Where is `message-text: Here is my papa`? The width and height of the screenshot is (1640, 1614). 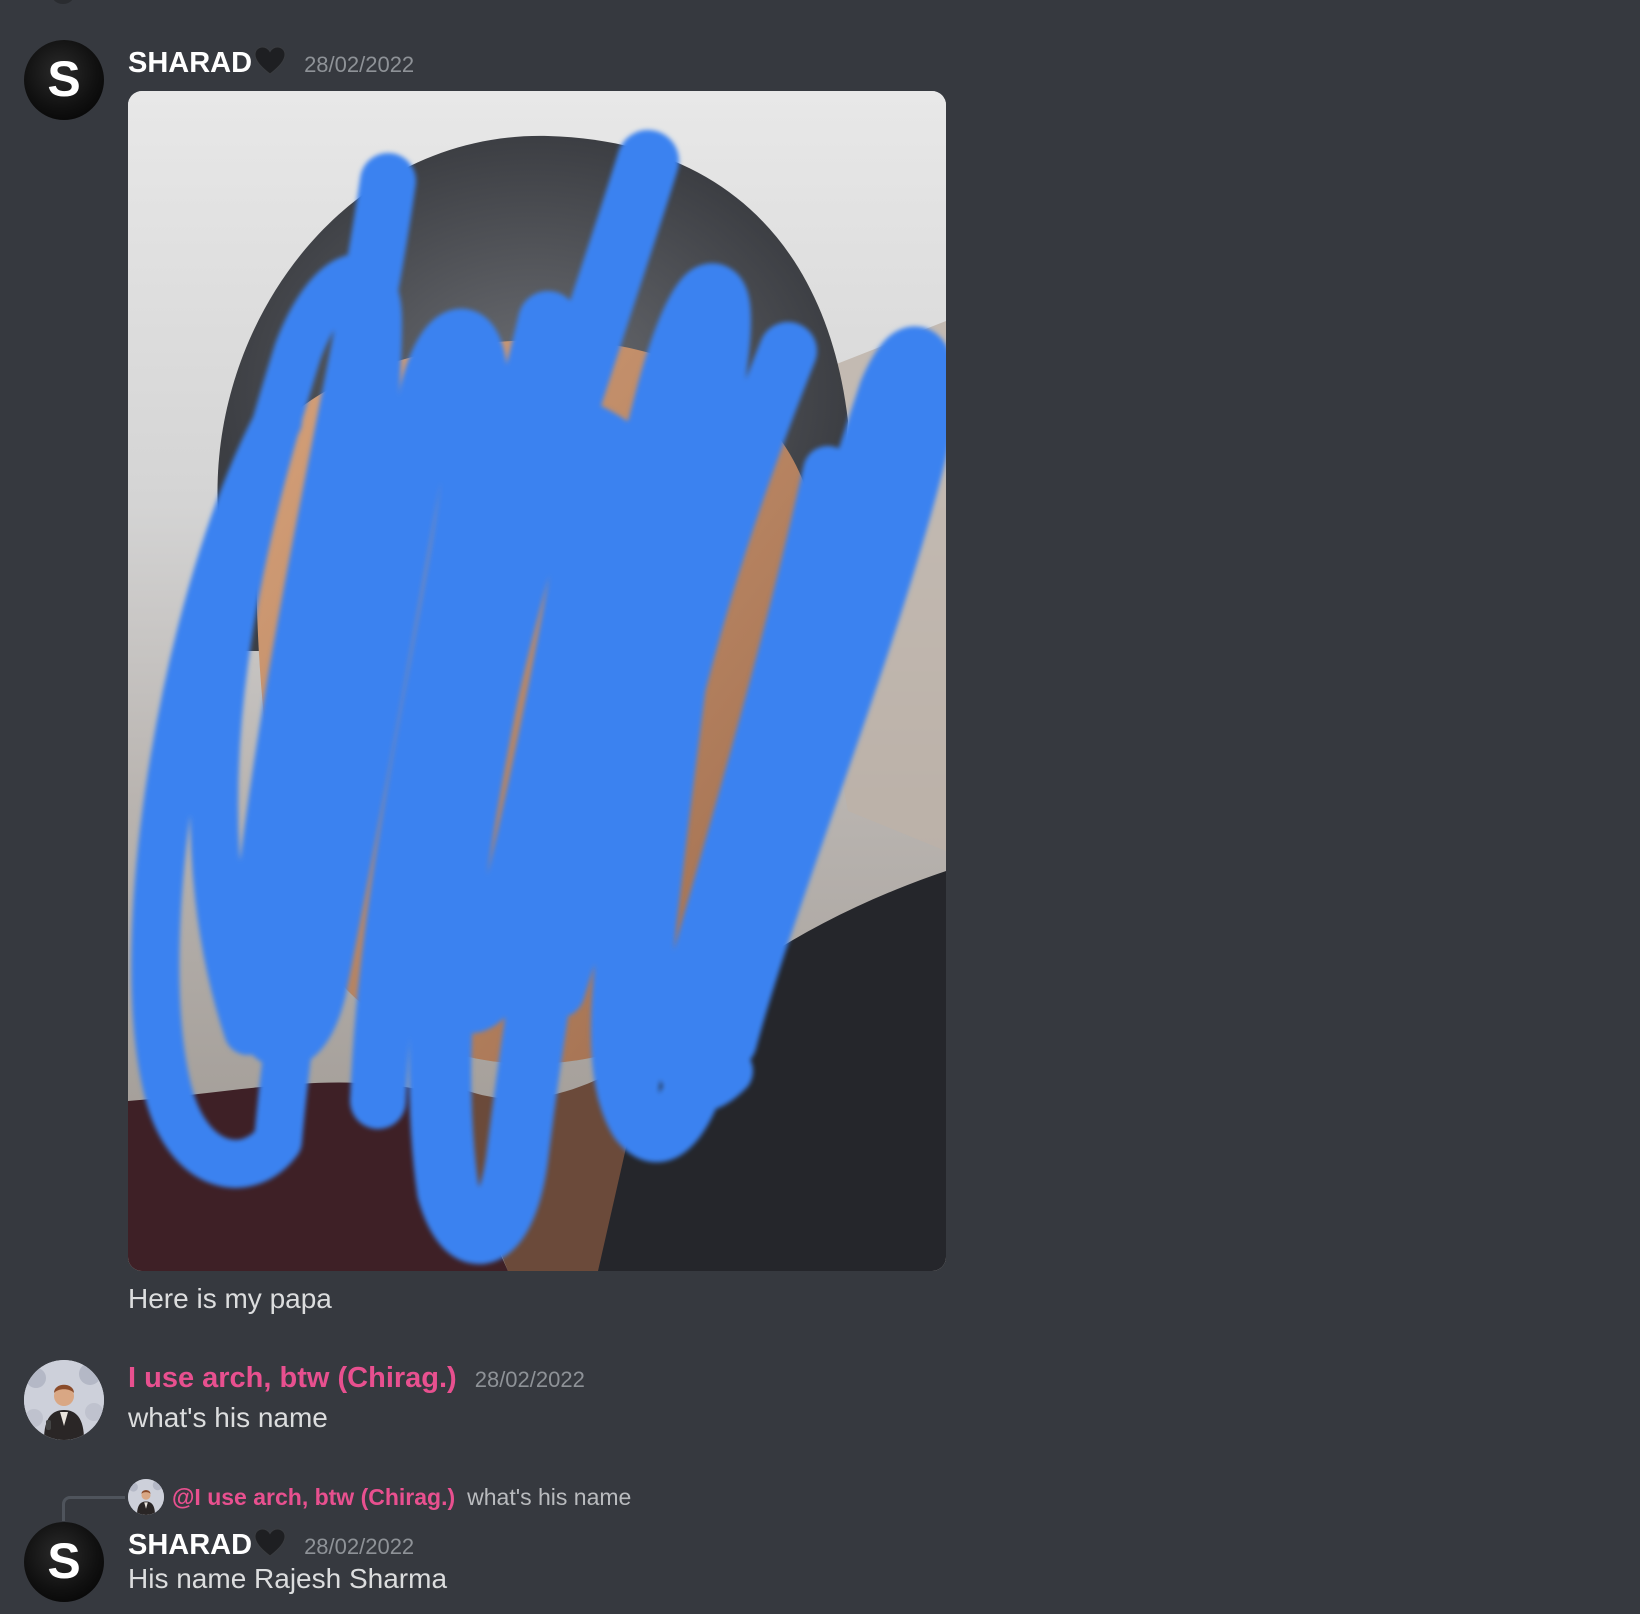
message-text: Here is my papa is located at coordinates (230, 1298).